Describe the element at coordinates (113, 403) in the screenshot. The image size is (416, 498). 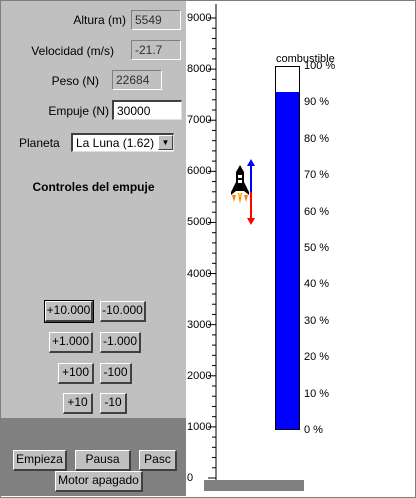
I see `minus-10-button: -10` at that location.